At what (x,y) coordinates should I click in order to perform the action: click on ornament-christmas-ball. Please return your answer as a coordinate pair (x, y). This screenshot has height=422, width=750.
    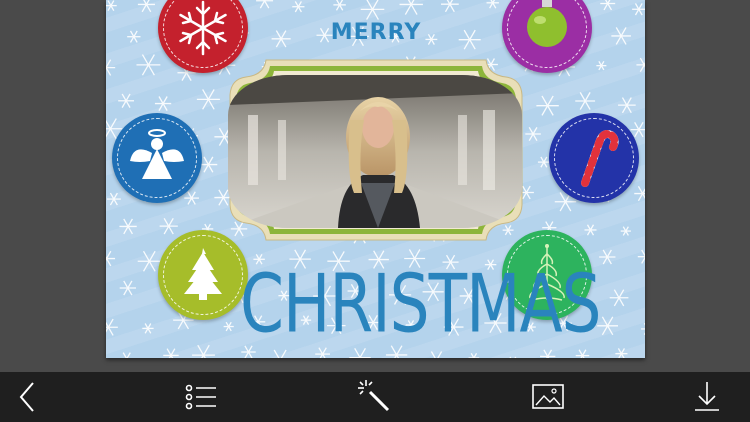
    Looking at the image, I should click on (547, 36).